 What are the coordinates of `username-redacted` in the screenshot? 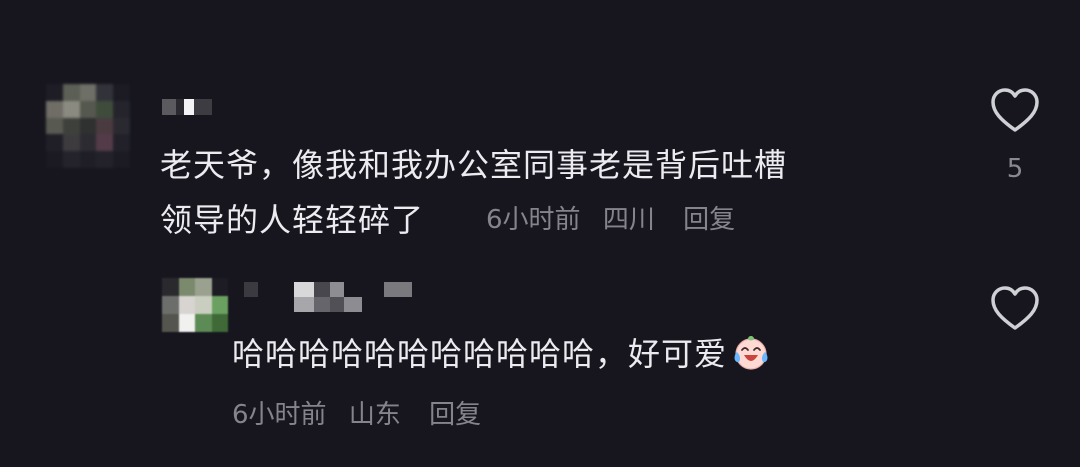 It's located at (187, 107).